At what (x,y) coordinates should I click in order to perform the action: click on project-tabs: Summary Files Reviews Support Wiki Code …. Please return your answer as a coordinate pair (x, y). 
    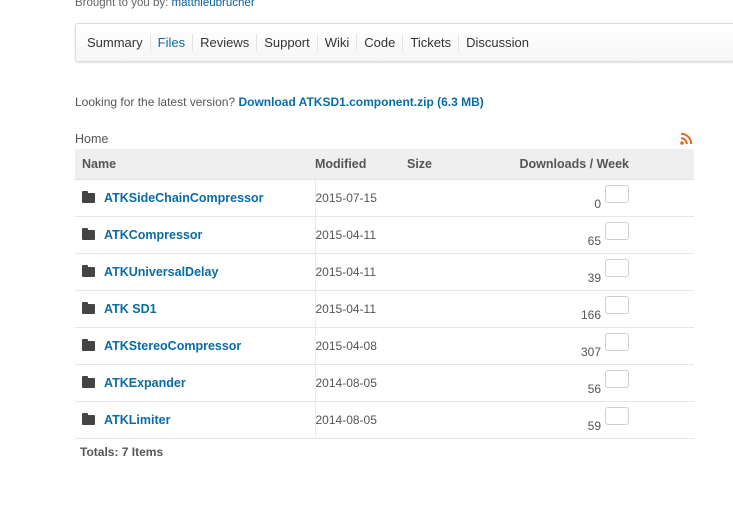
    Looking at the image, I should click on (404, 42).